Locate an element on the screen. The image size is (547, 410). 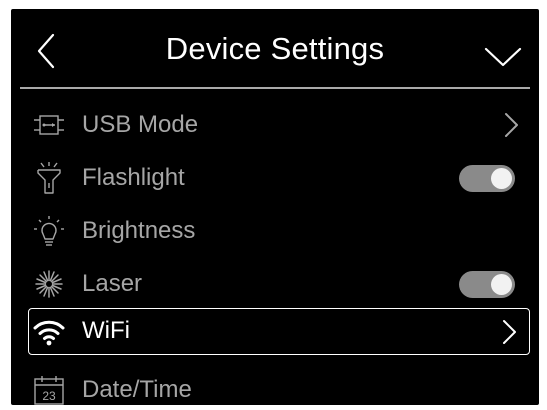
flashlight-icon is located at coordinates (49, 178).